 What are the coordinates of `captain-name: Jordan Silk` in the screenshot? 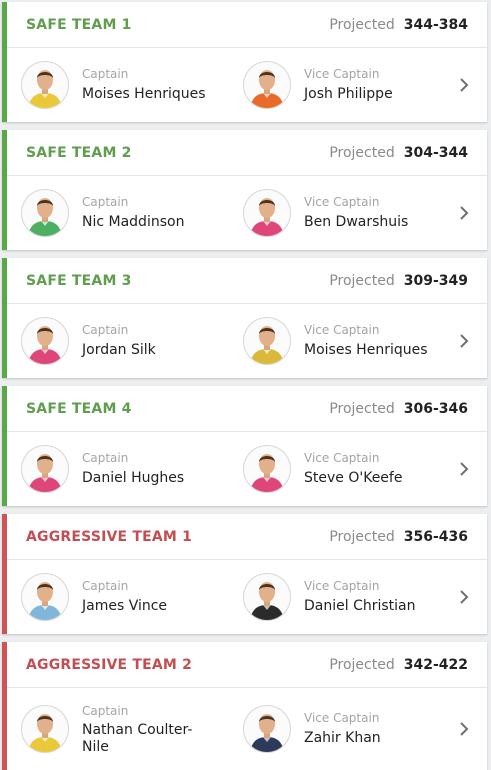 It's located at (119, 350).